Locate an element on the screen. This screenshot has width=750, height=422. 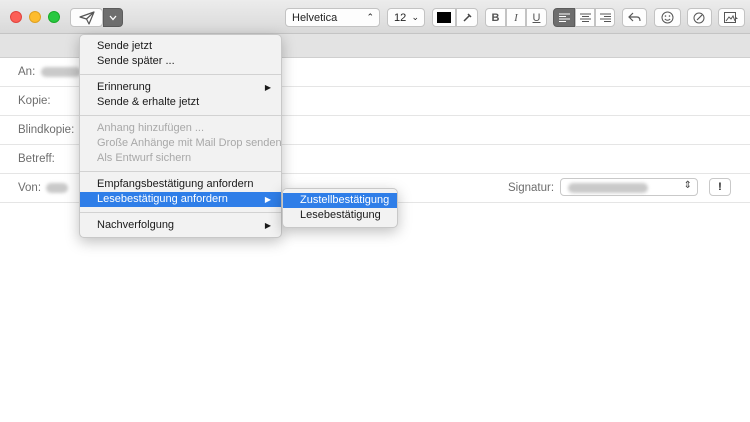
photo-browser-button is located at coordinates (731, 17).